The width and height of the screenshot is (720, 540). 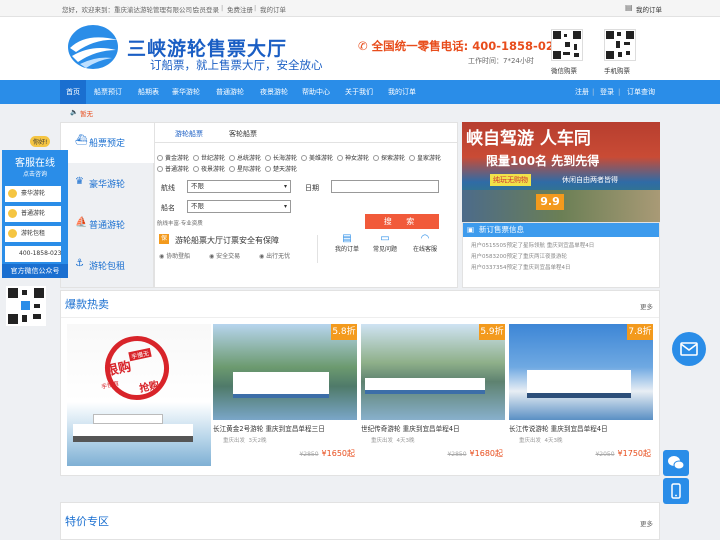 I want to click on special-price-section: 特价专区 更多, so click(x=360, y=521).